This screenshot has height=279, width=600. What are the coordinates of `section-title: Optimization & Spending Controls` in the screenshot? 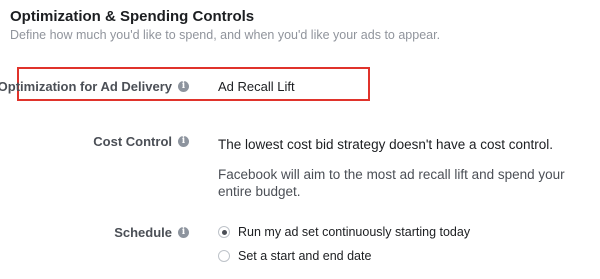 It's located at (132, 16).